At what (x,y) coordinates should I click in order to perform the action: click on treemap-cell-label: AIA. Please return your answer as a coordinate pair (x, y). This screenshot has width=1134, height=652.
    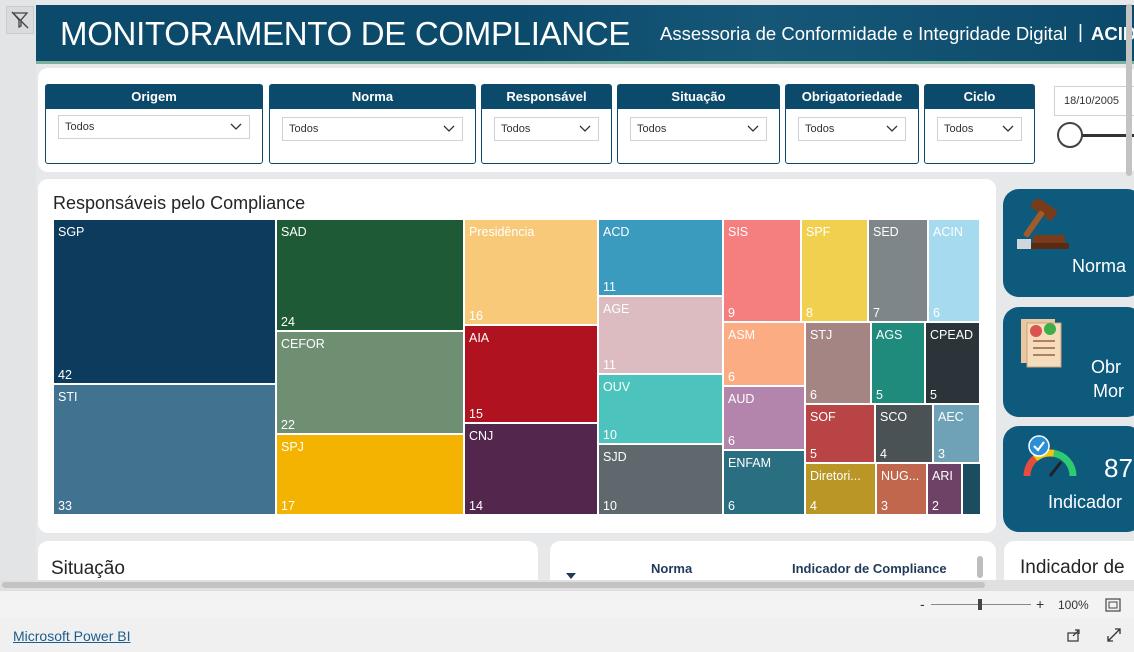
    Looking at the image, I should click on (479, 338).